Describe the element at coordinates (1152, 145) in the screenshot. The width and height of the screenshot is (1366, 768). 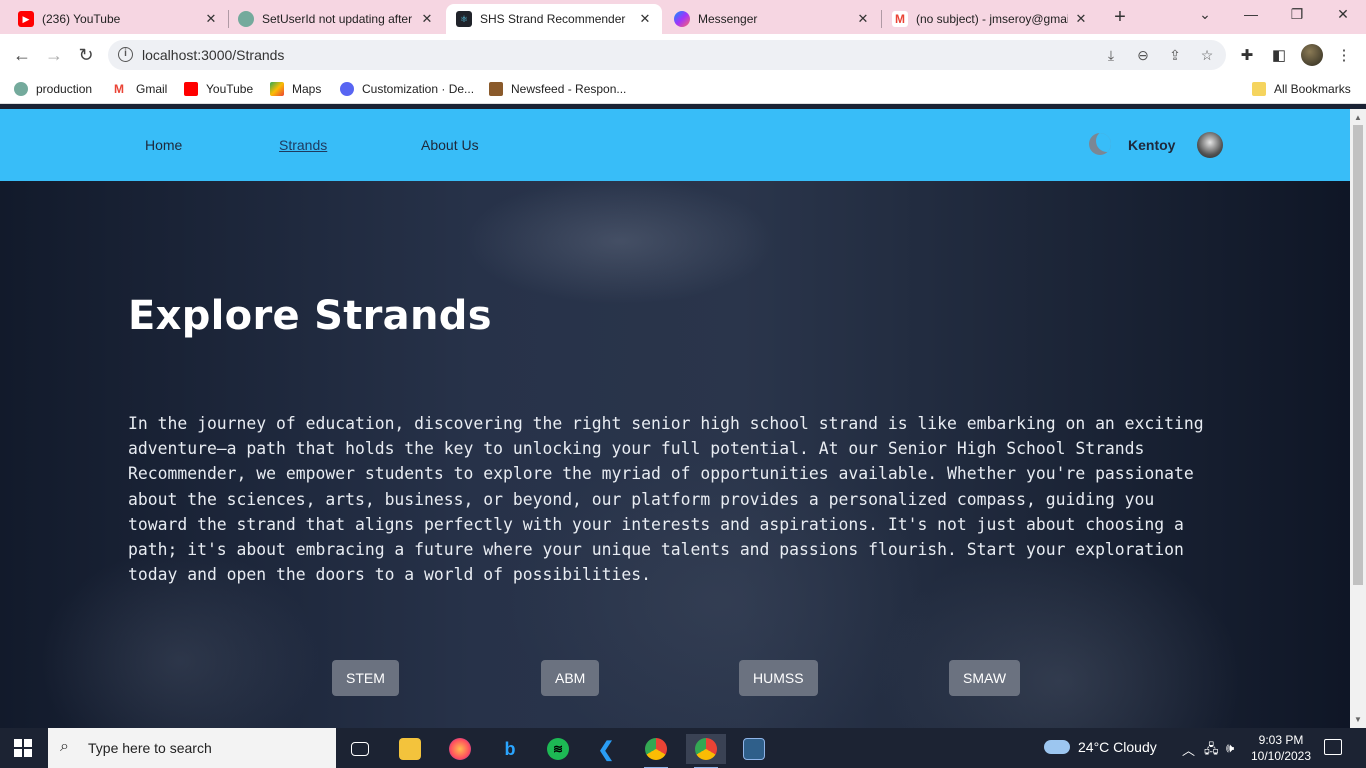
I see `user-name: Kentoy` at that location.